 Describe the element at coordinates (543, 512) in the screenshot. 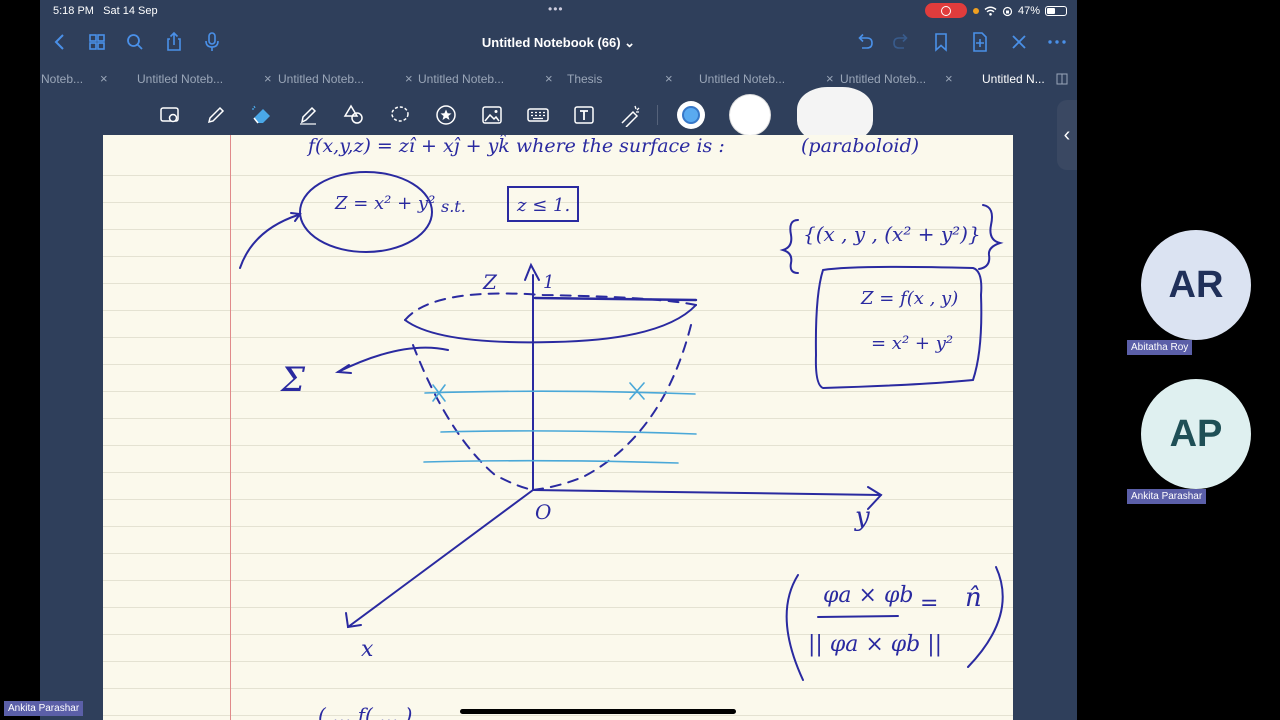

I see `note-origin: O` at that location.